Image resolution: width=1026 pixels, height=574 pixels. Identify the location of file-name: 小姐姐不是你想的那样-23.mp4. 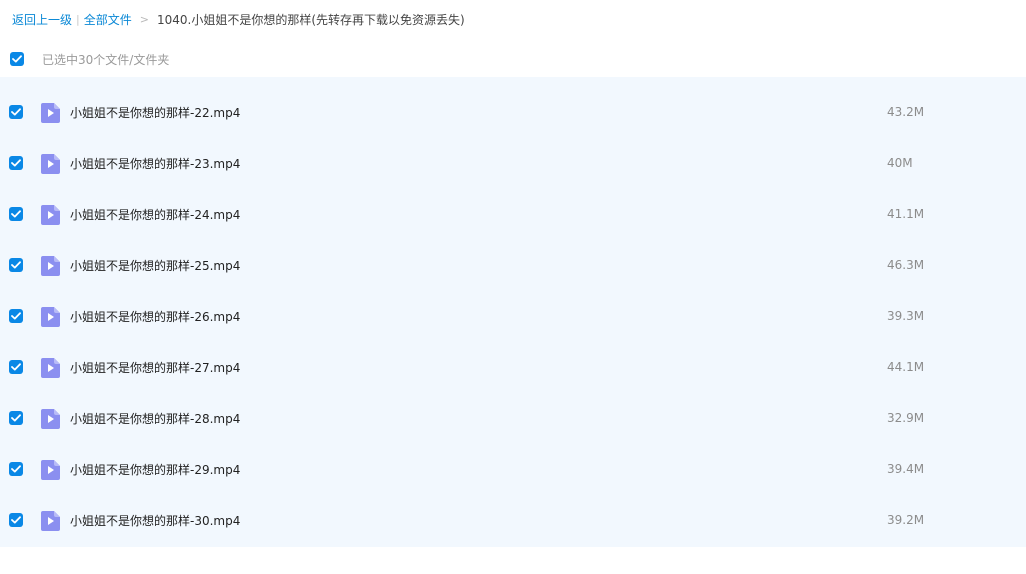
(155, 164).